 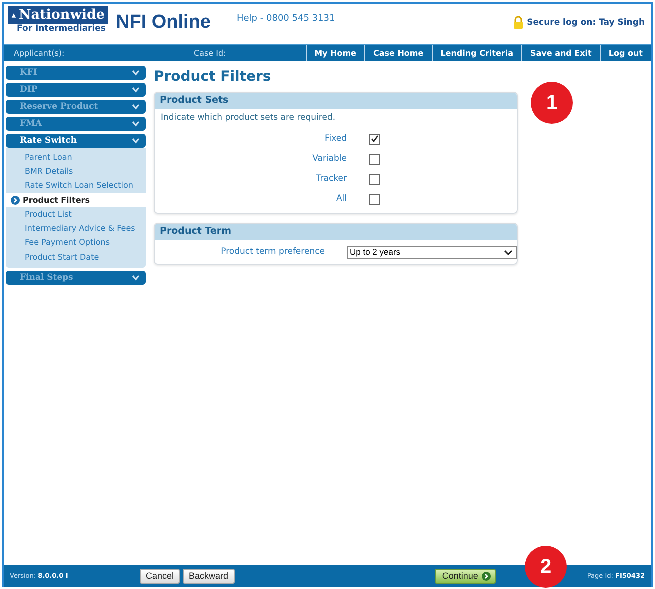 What do you see at coordinates (163, 23) in the screenshot?
I see `product-title: NFI Online` at bounding box center [163, 23].